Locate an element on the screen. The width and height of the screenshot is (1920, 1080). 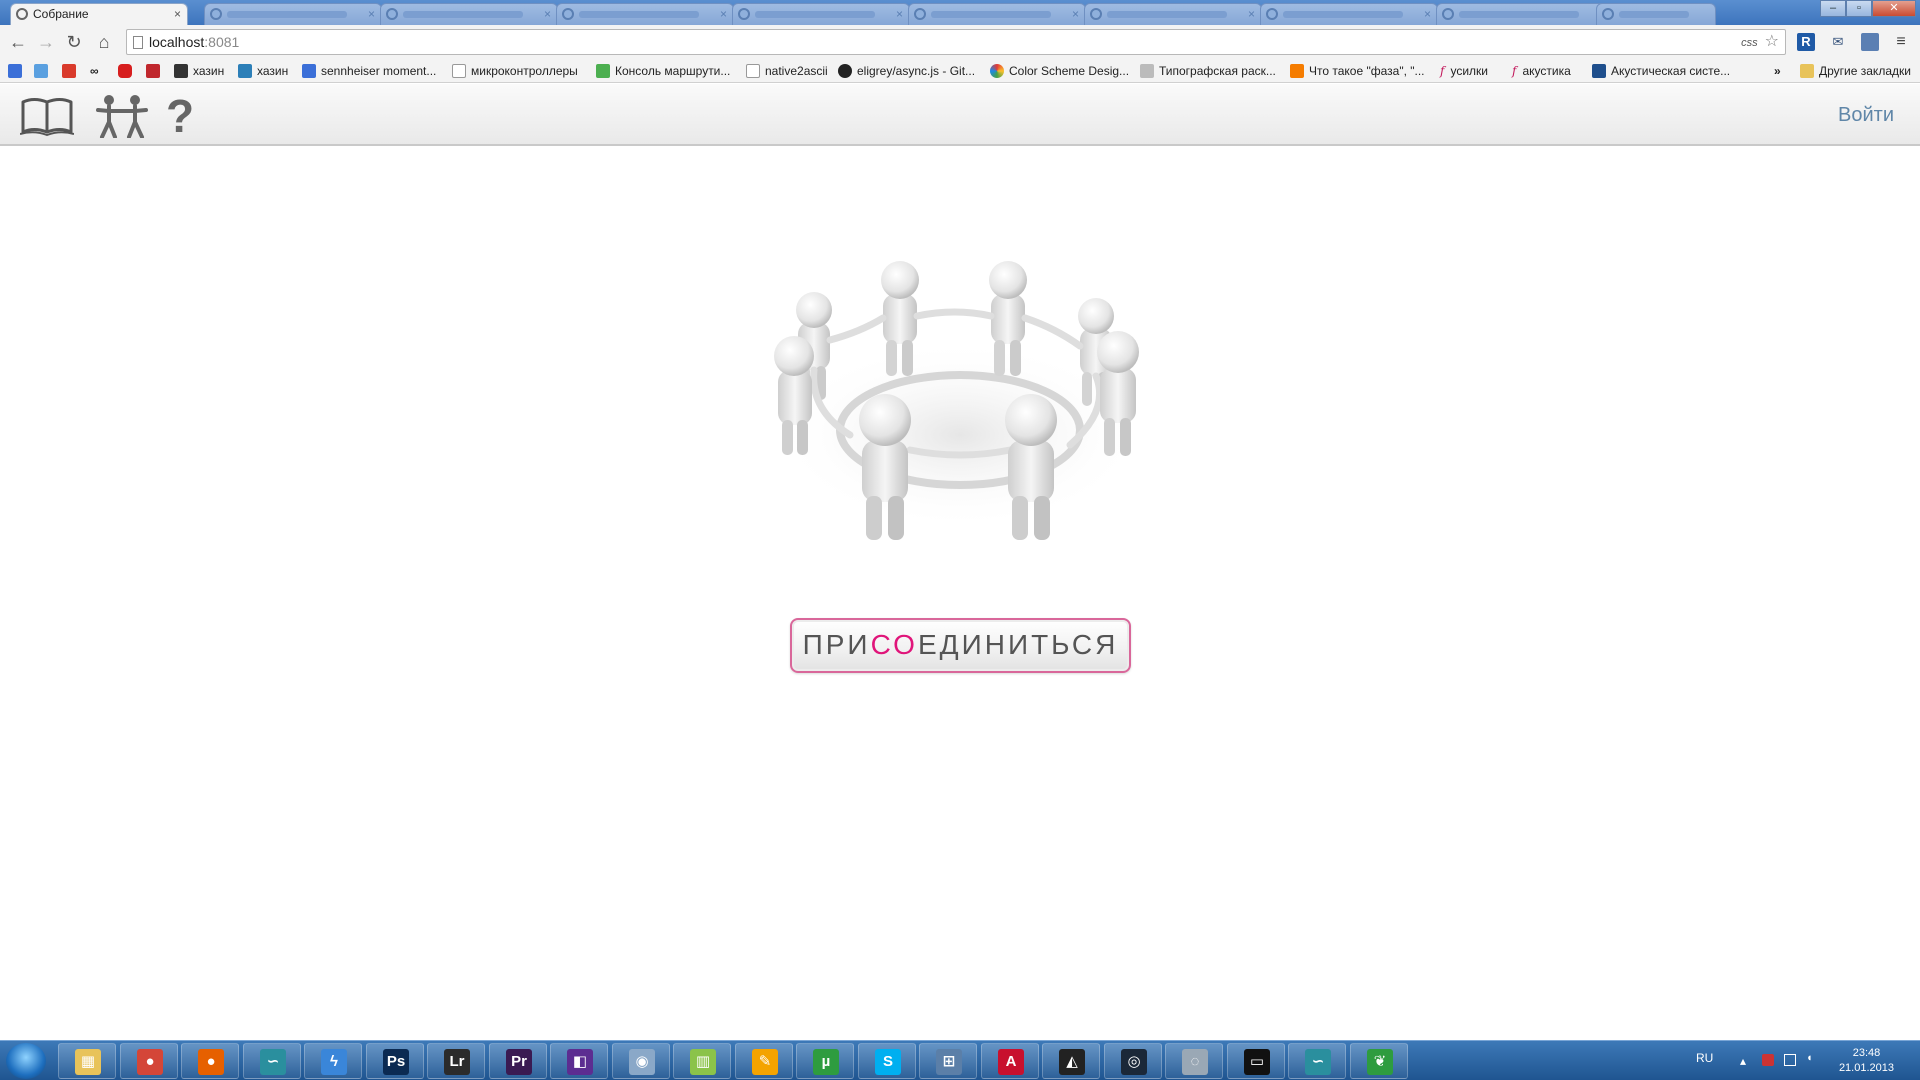
taskbar-app-leaf: ❦ is located at coordinates (1379, 1061).